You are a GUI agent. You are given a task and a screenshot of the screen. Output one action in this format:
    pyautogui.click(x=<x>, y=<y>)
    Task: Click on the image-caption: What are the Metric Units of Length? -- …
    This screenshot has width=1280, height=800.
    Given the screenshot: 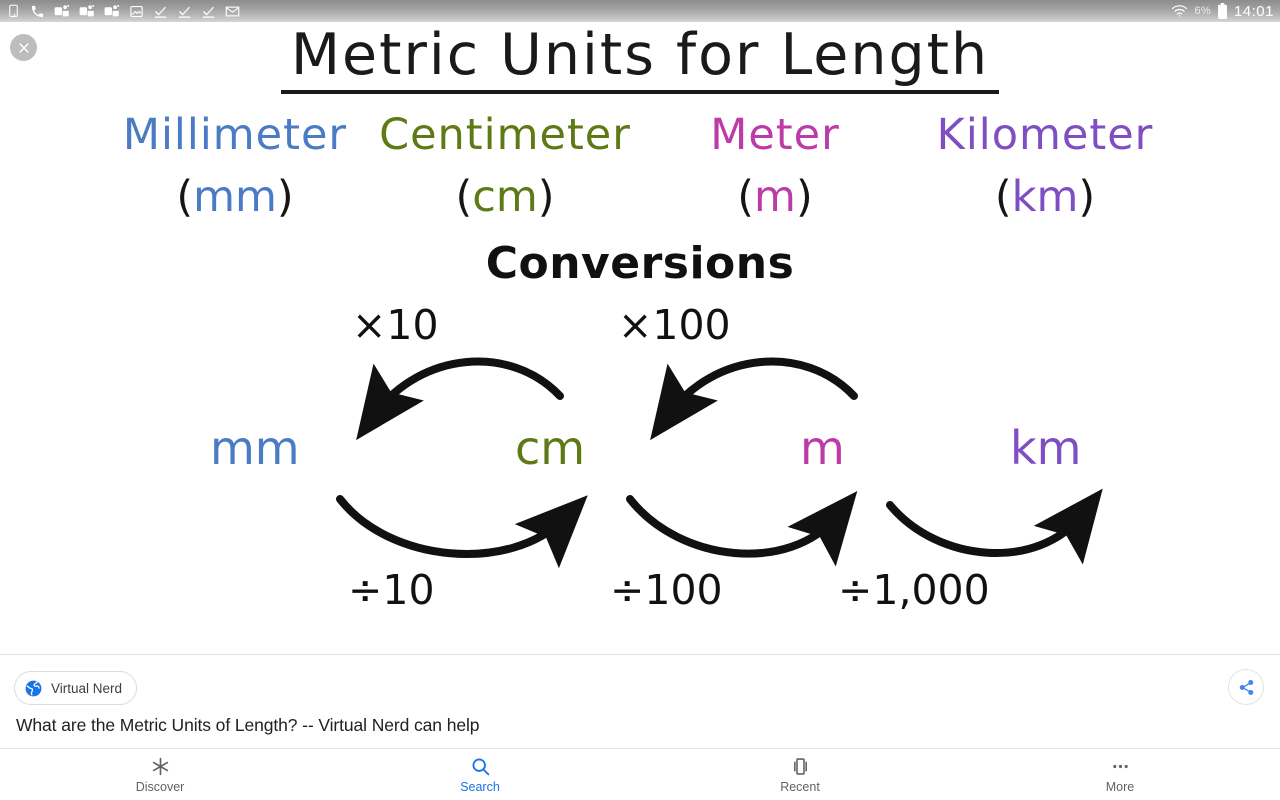 What is the action you would take?
    pyautogui.click(x=248, y=725)
    